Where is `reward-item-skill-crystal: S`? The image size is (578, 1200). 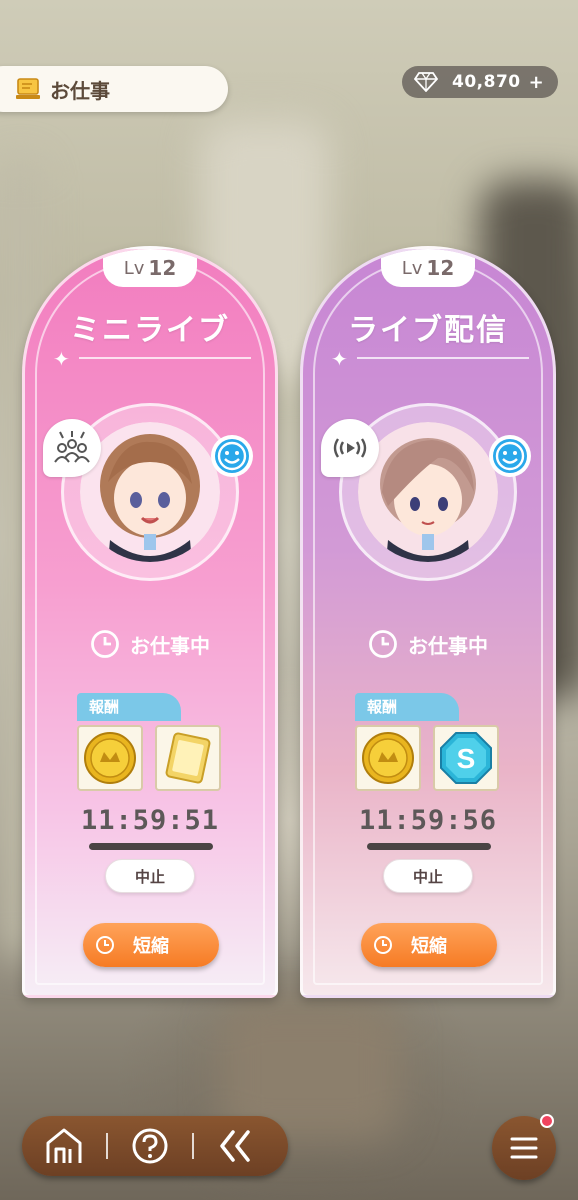
reward-item-skill-crystal: S is located at coordinates (466, 758).